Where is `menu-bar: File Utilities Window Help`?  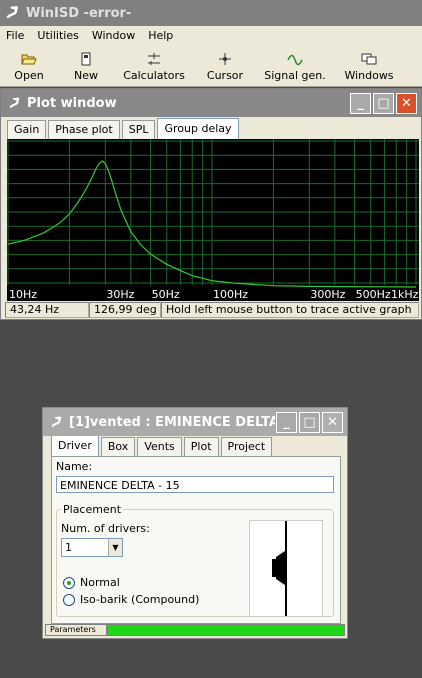
menu-bar: File Utilities Window Help is located at coordinates (211, 35).